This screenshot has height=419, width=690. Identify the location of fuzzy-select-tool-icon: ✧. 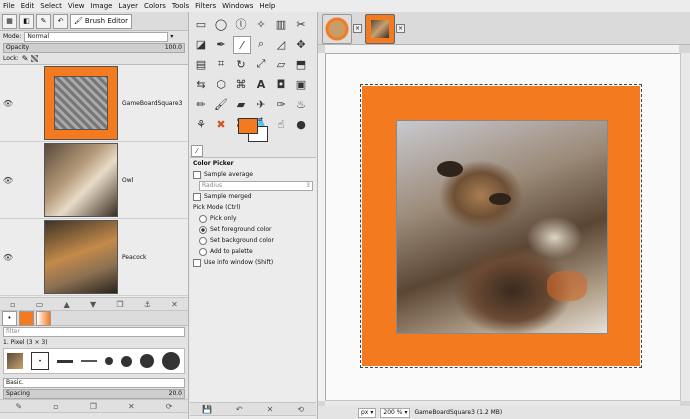
(261, 24).